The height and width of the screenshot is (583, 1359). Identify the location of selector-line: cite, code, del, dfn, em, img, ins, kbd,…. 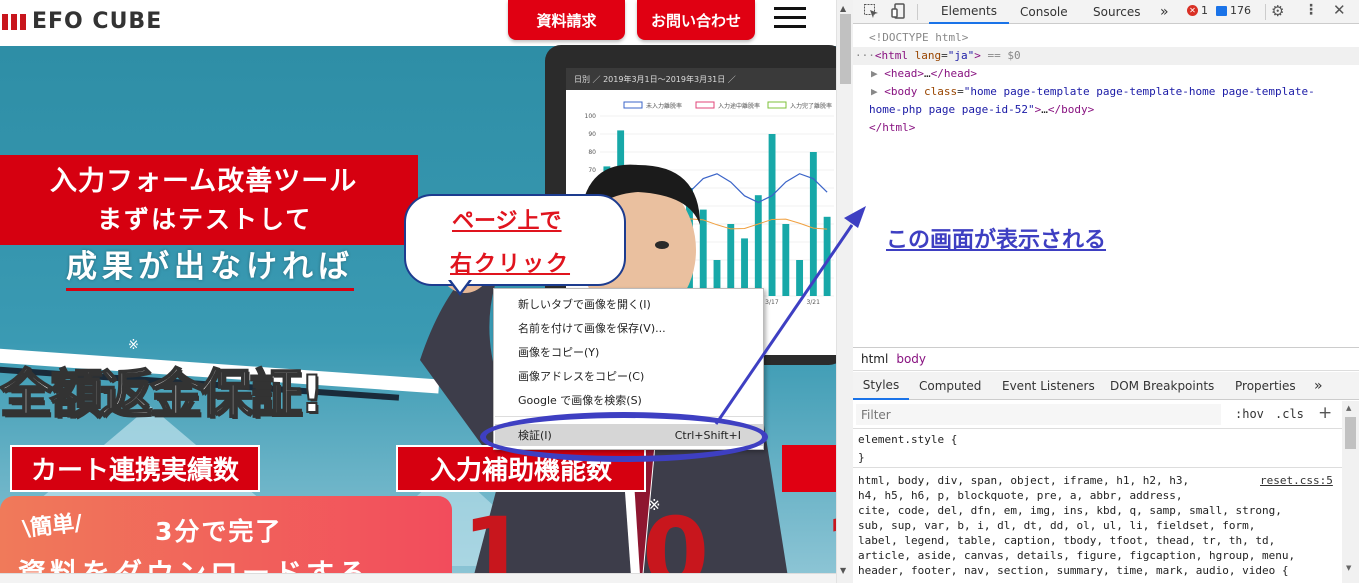
(1070, 510).